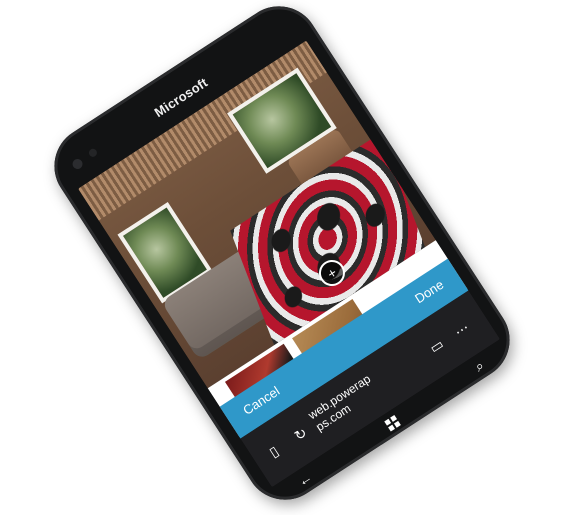 The width and height of the screenshot is (562, 515). What do you see at coordinates (300, 434) in the screenshot?
I see `refresh-icon: ↻` at bounding box center [300, 434].